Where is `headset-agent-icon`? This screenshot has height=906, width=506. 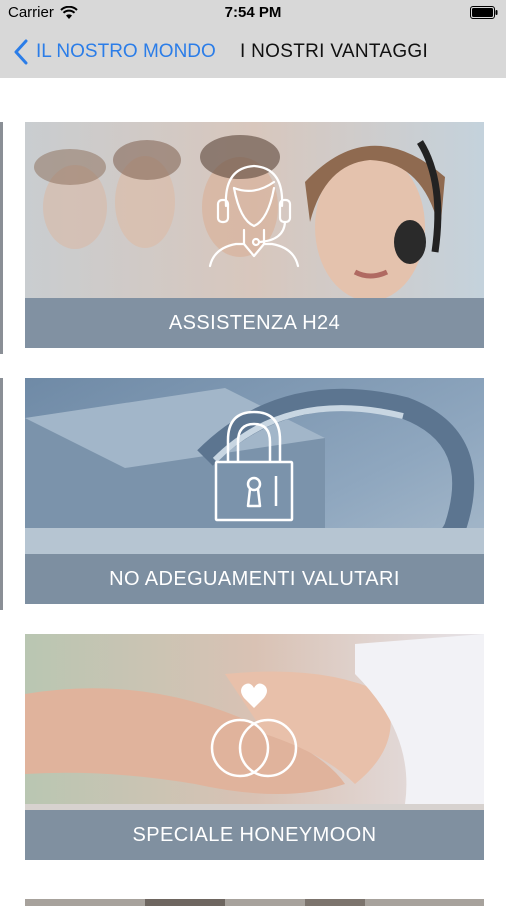 headset-agent-icon is located at coordinates (254, 216).